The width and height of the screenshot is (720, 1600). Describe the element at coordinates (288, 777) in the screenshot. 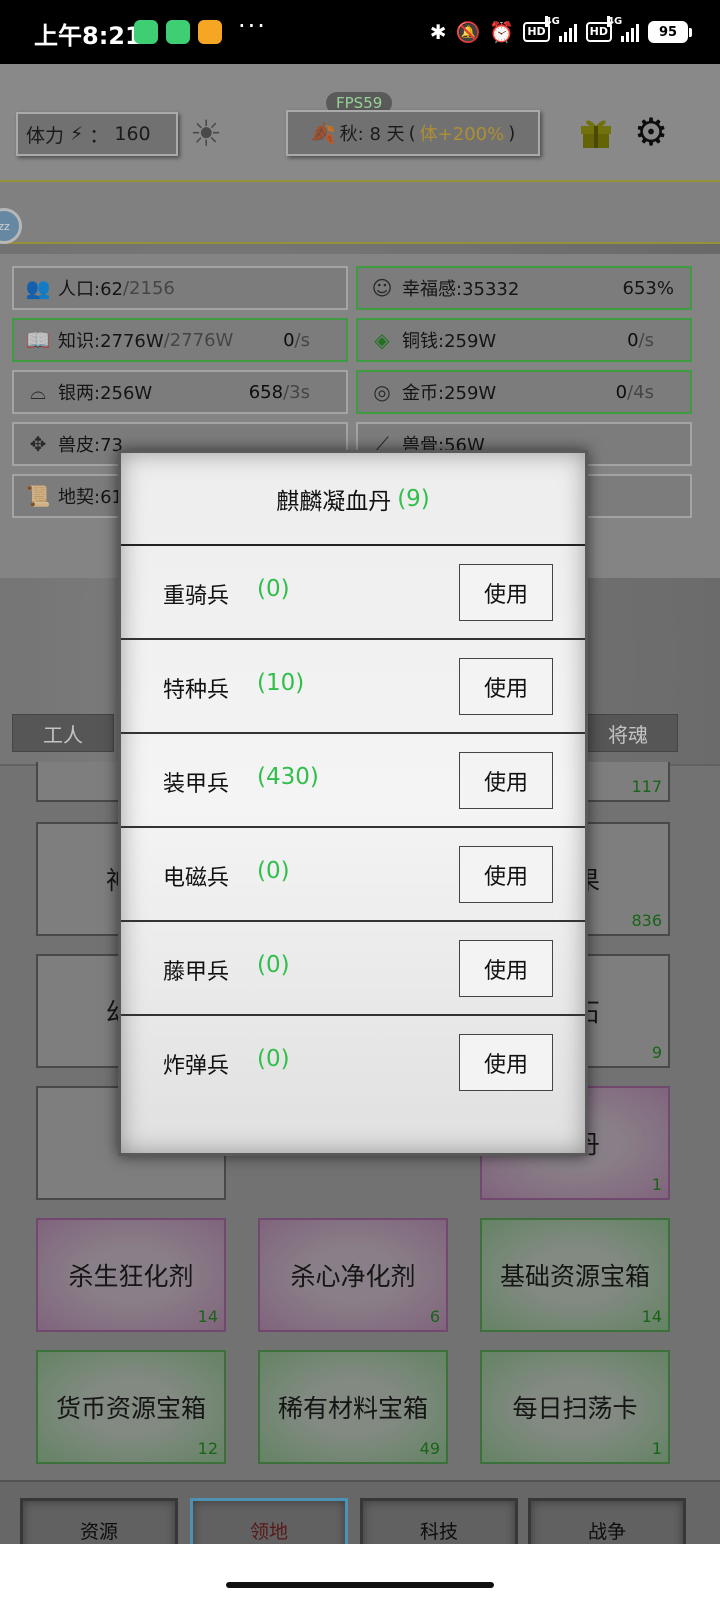

I see `unit-count: (430)` at that location.